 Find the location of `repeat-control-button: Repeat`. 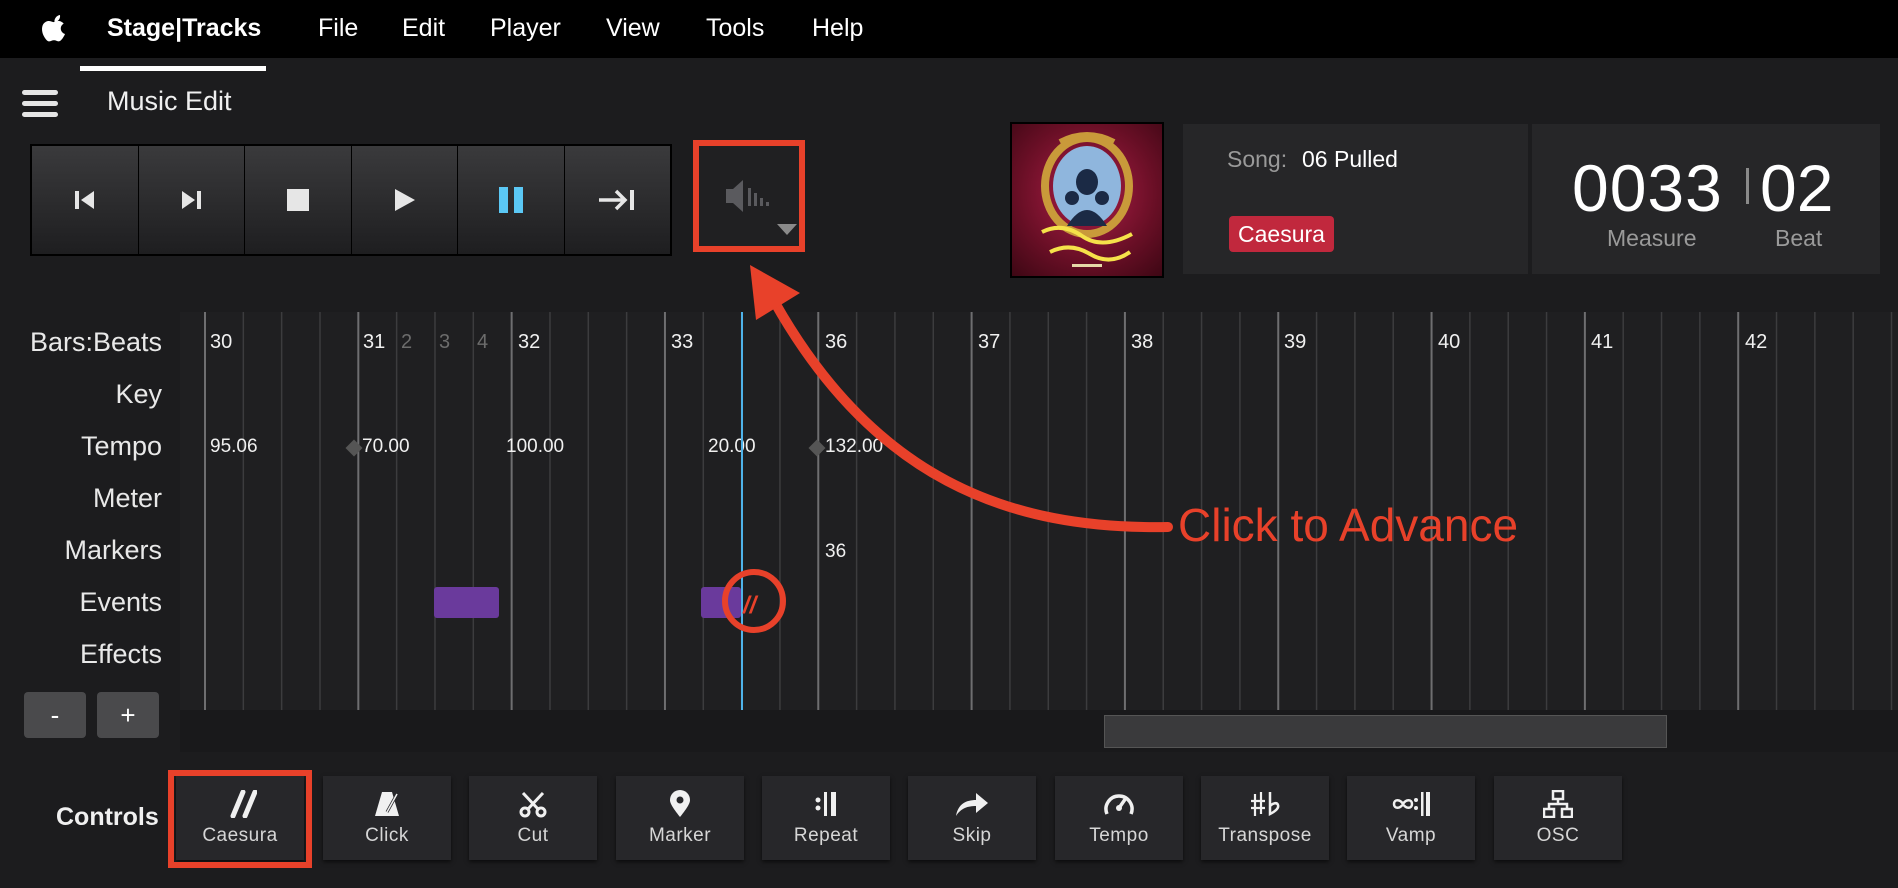

repeat-control-button: Repeat is located at coordinates (826, 818).